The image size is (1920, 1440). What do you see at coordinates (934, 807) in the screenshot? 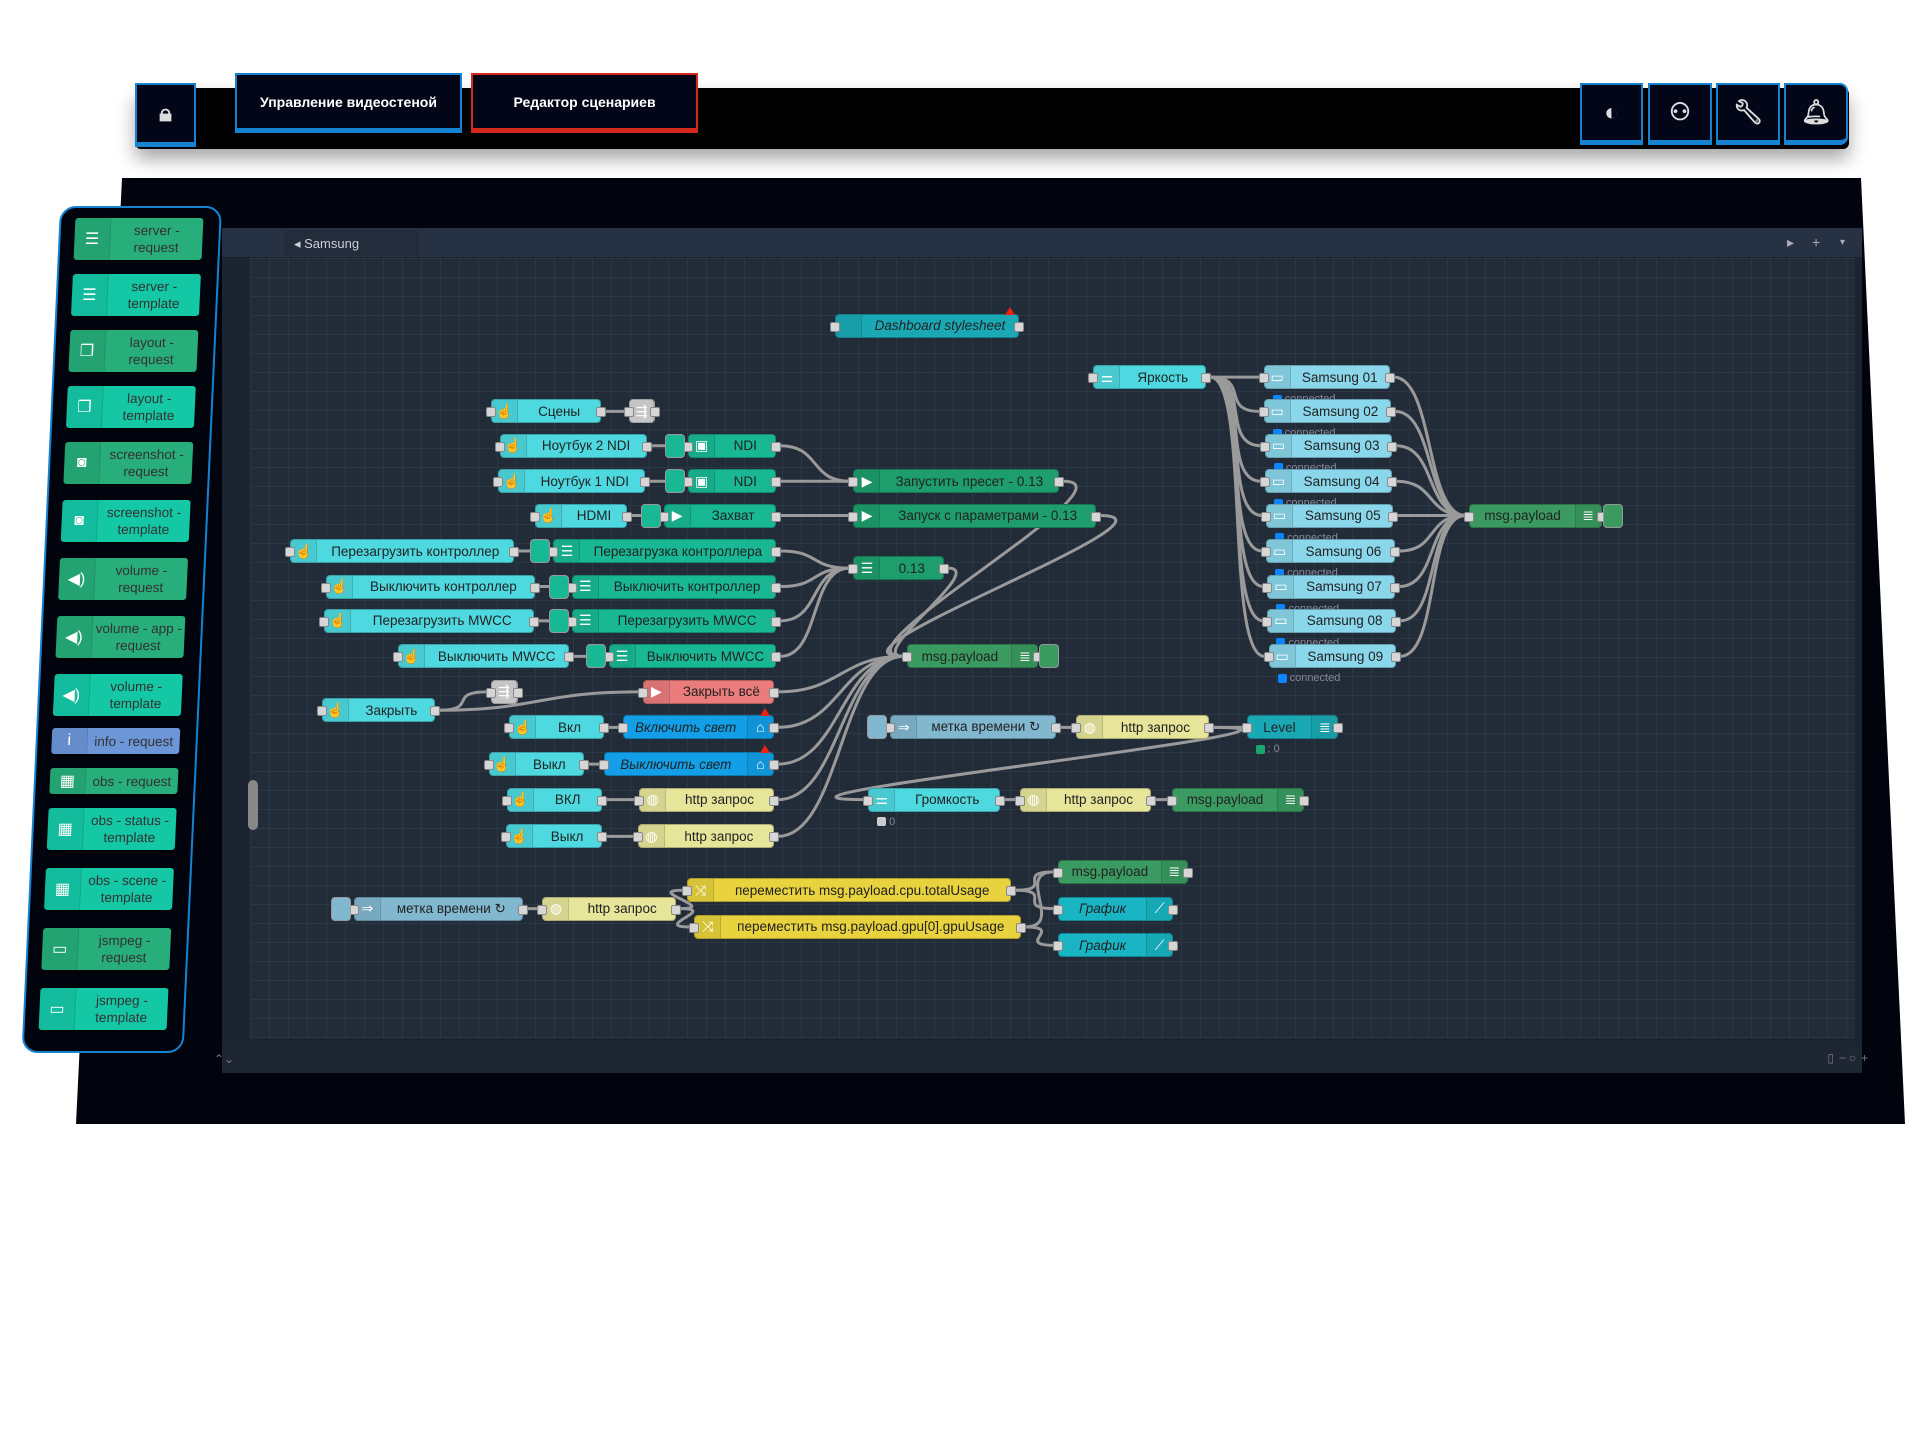
I see `flow-node: ⚌ Громкость 0` at bounding box center [934, 807].